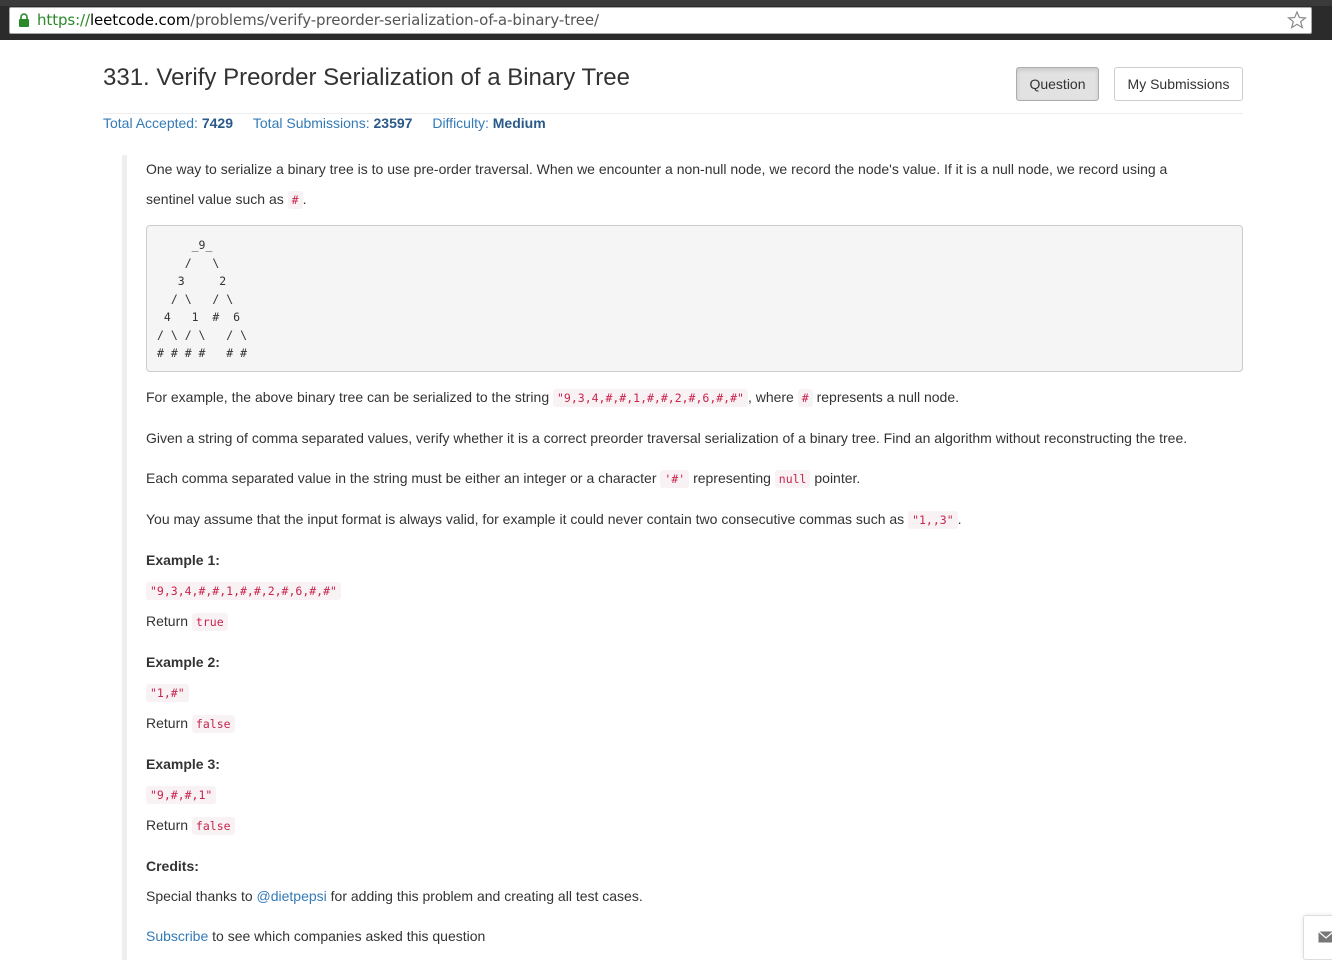 The height and width of the screenshot is (960, 1332). What do you see at coordinates (24, 20) in the screenshot?
I see `lock-icon` at bounding box center [24, 20].